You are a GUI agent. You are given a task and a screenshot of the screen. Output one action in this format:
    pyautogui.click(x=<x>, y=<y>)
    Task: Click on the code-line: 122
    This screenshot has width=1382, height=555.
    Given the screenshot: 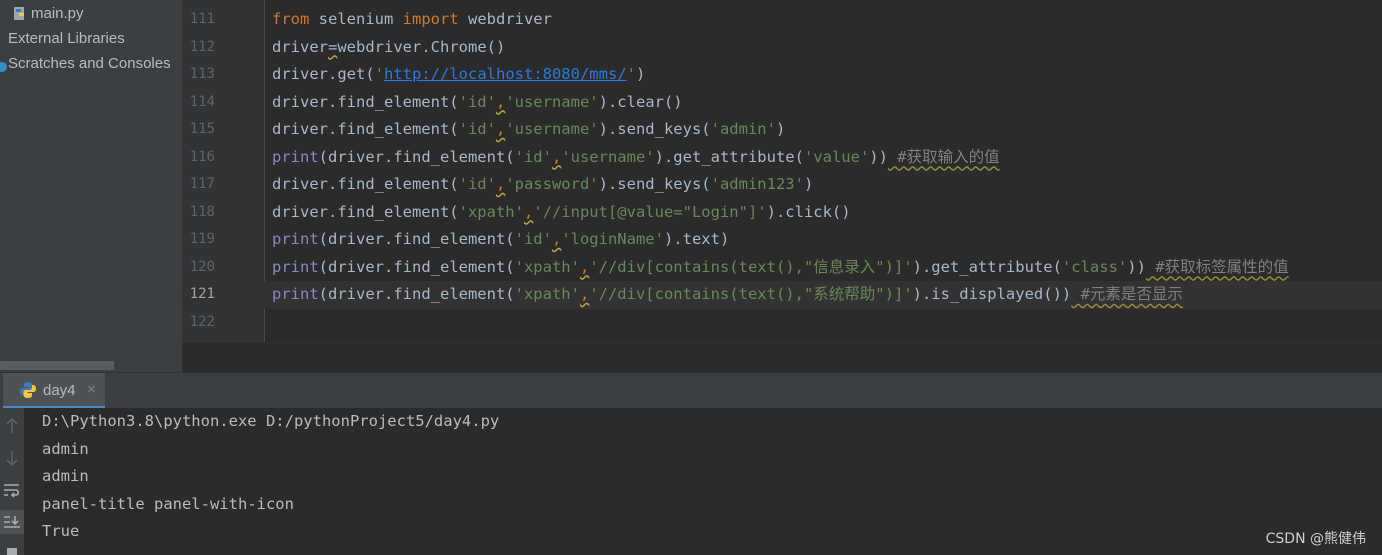 What is the action you would take?
    pyautogui.click(x=782, y=323)
    